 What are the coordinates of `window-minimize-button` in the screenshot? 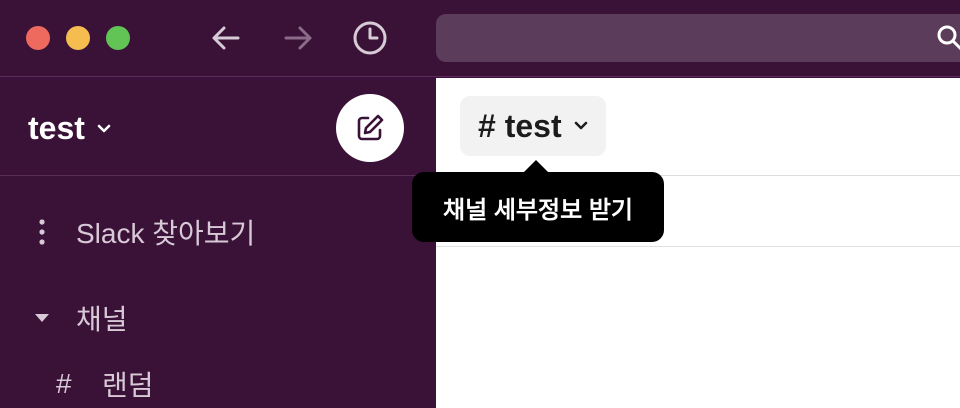 It's located at (78, 38).